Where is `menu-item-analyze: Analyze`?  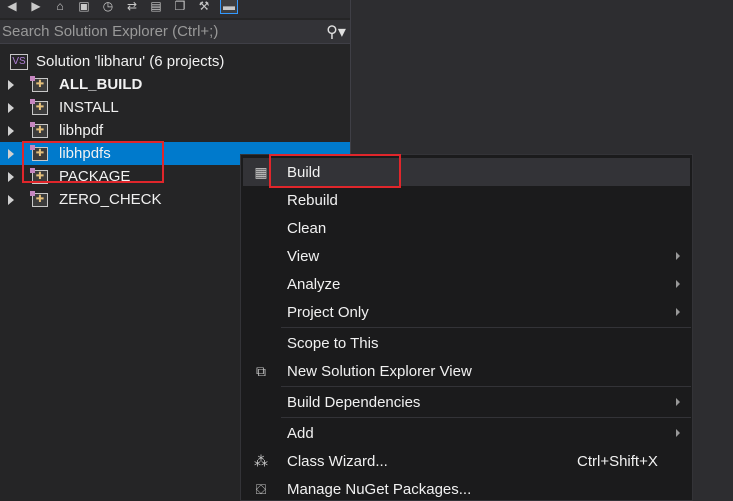
menu-item-analyze: Analyze is located at coordinates (466, 284).